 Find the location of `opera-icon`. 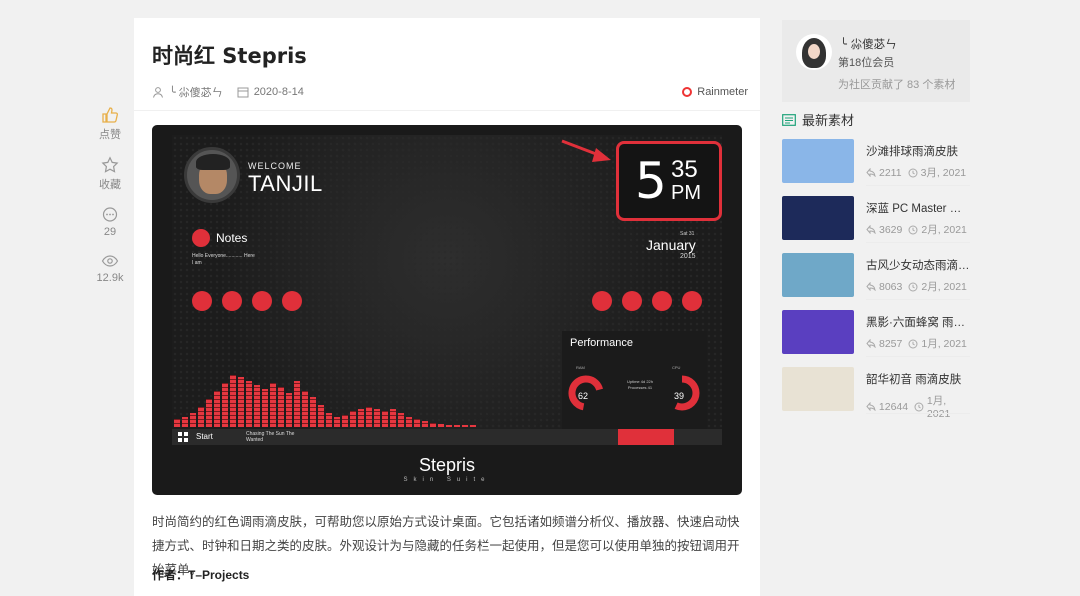

opera-icon is located at coordinates (662, 301).